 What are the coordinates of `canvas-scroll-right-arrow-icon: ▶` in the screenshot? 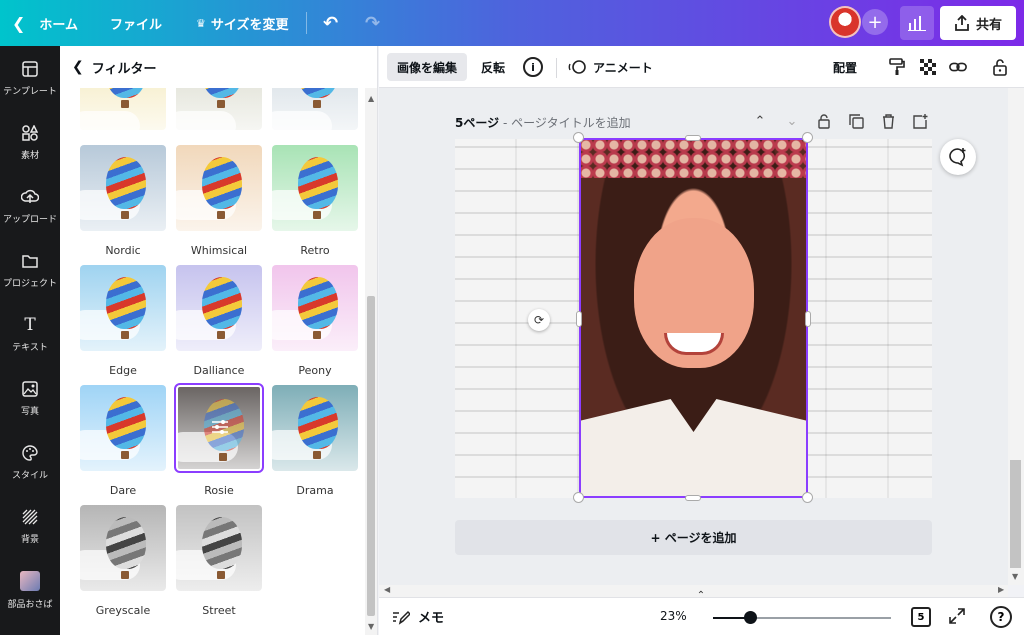 It's located at (1001, 589).